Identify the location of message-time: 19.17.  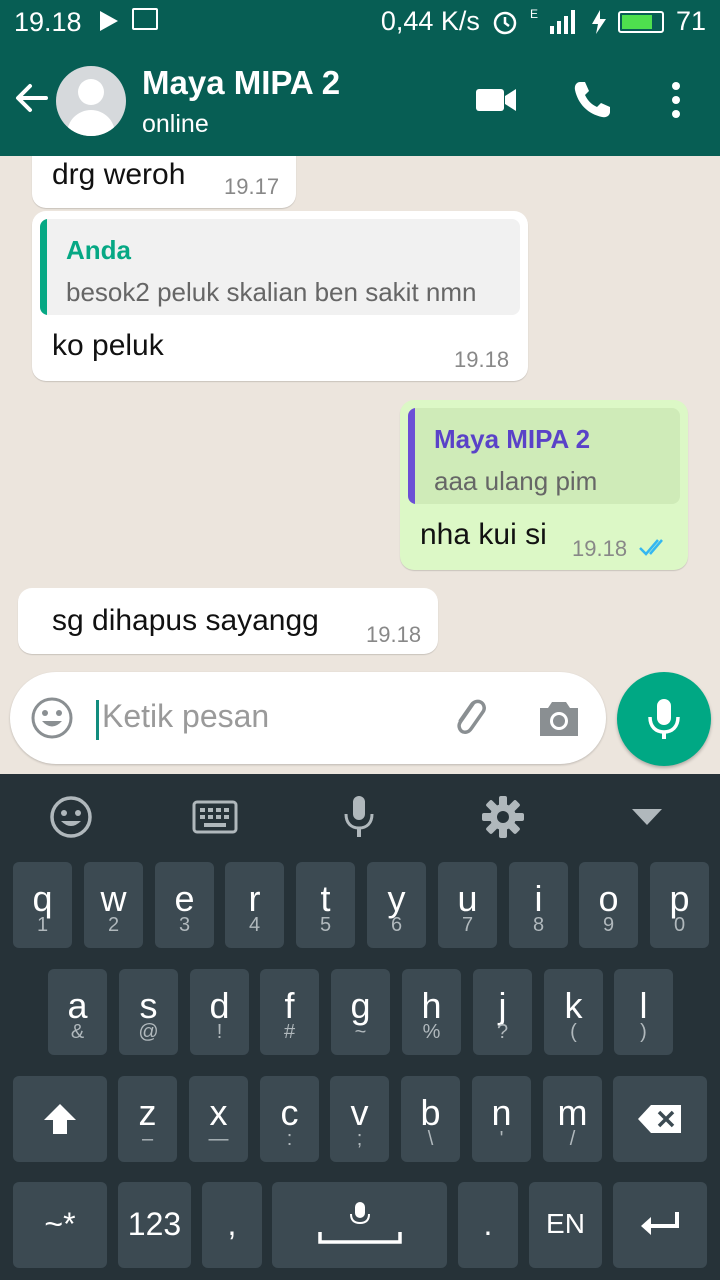
(252, 186).